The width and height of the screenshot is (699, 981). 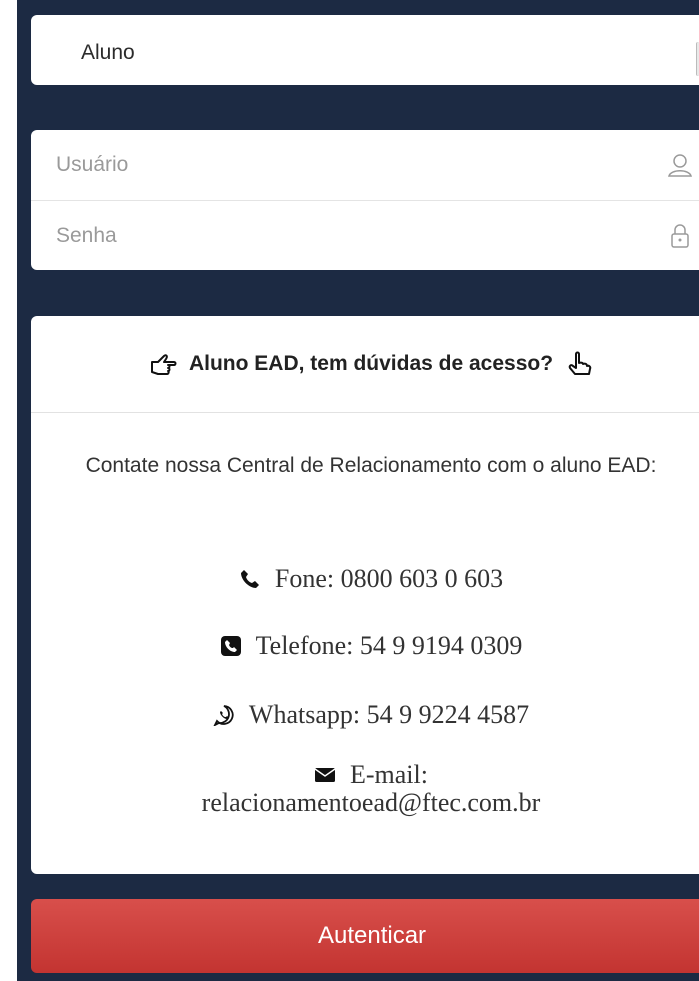 I want to click on password-input, so click(x=365, y=235).